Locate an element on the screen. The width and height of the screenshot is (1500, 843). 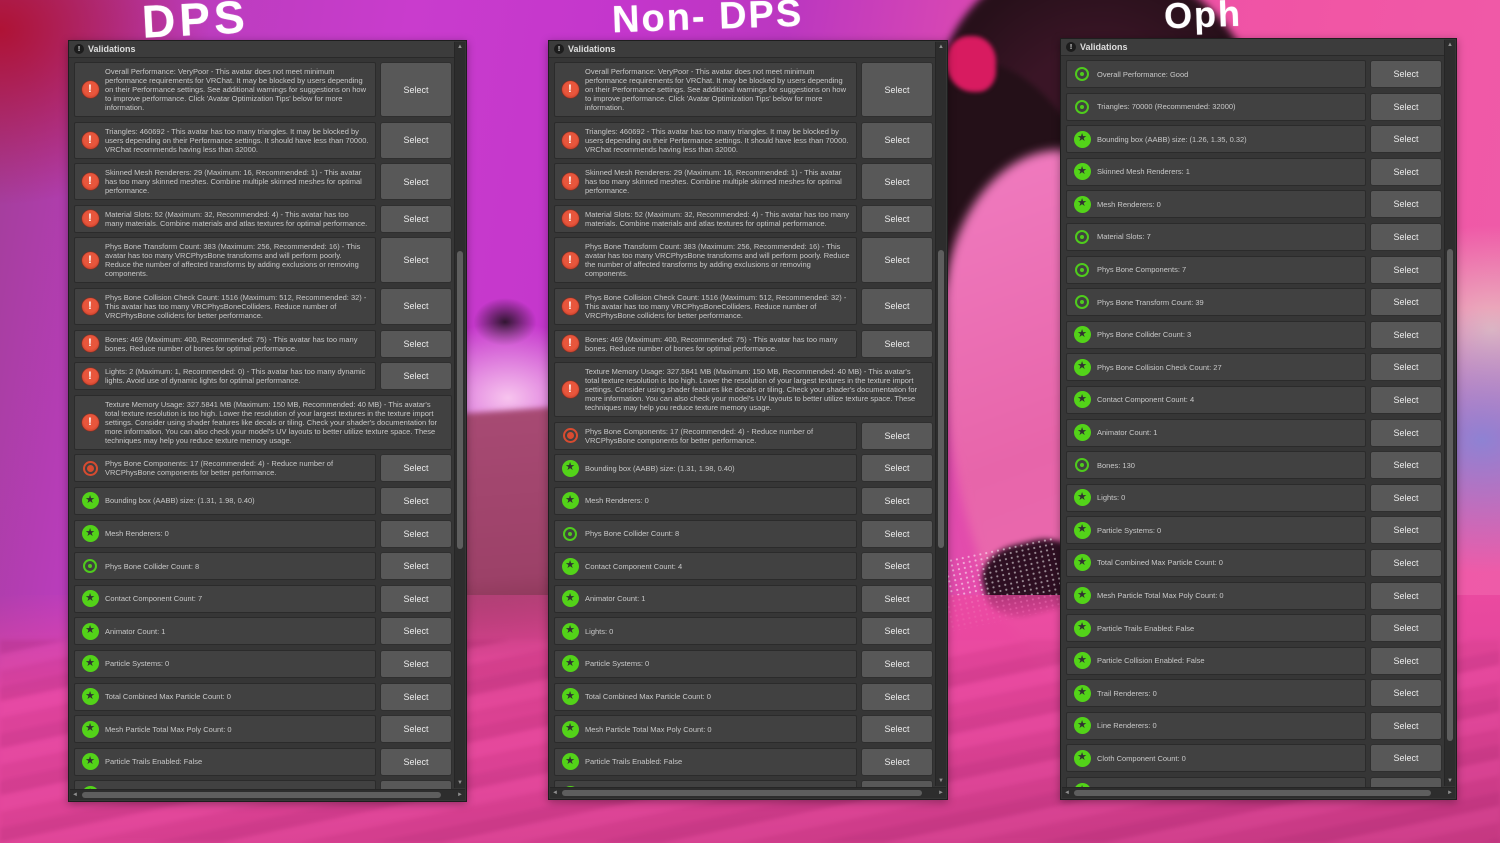
validation-message: Mesh Renderers: 0 is located at coordinates (1216, 204).